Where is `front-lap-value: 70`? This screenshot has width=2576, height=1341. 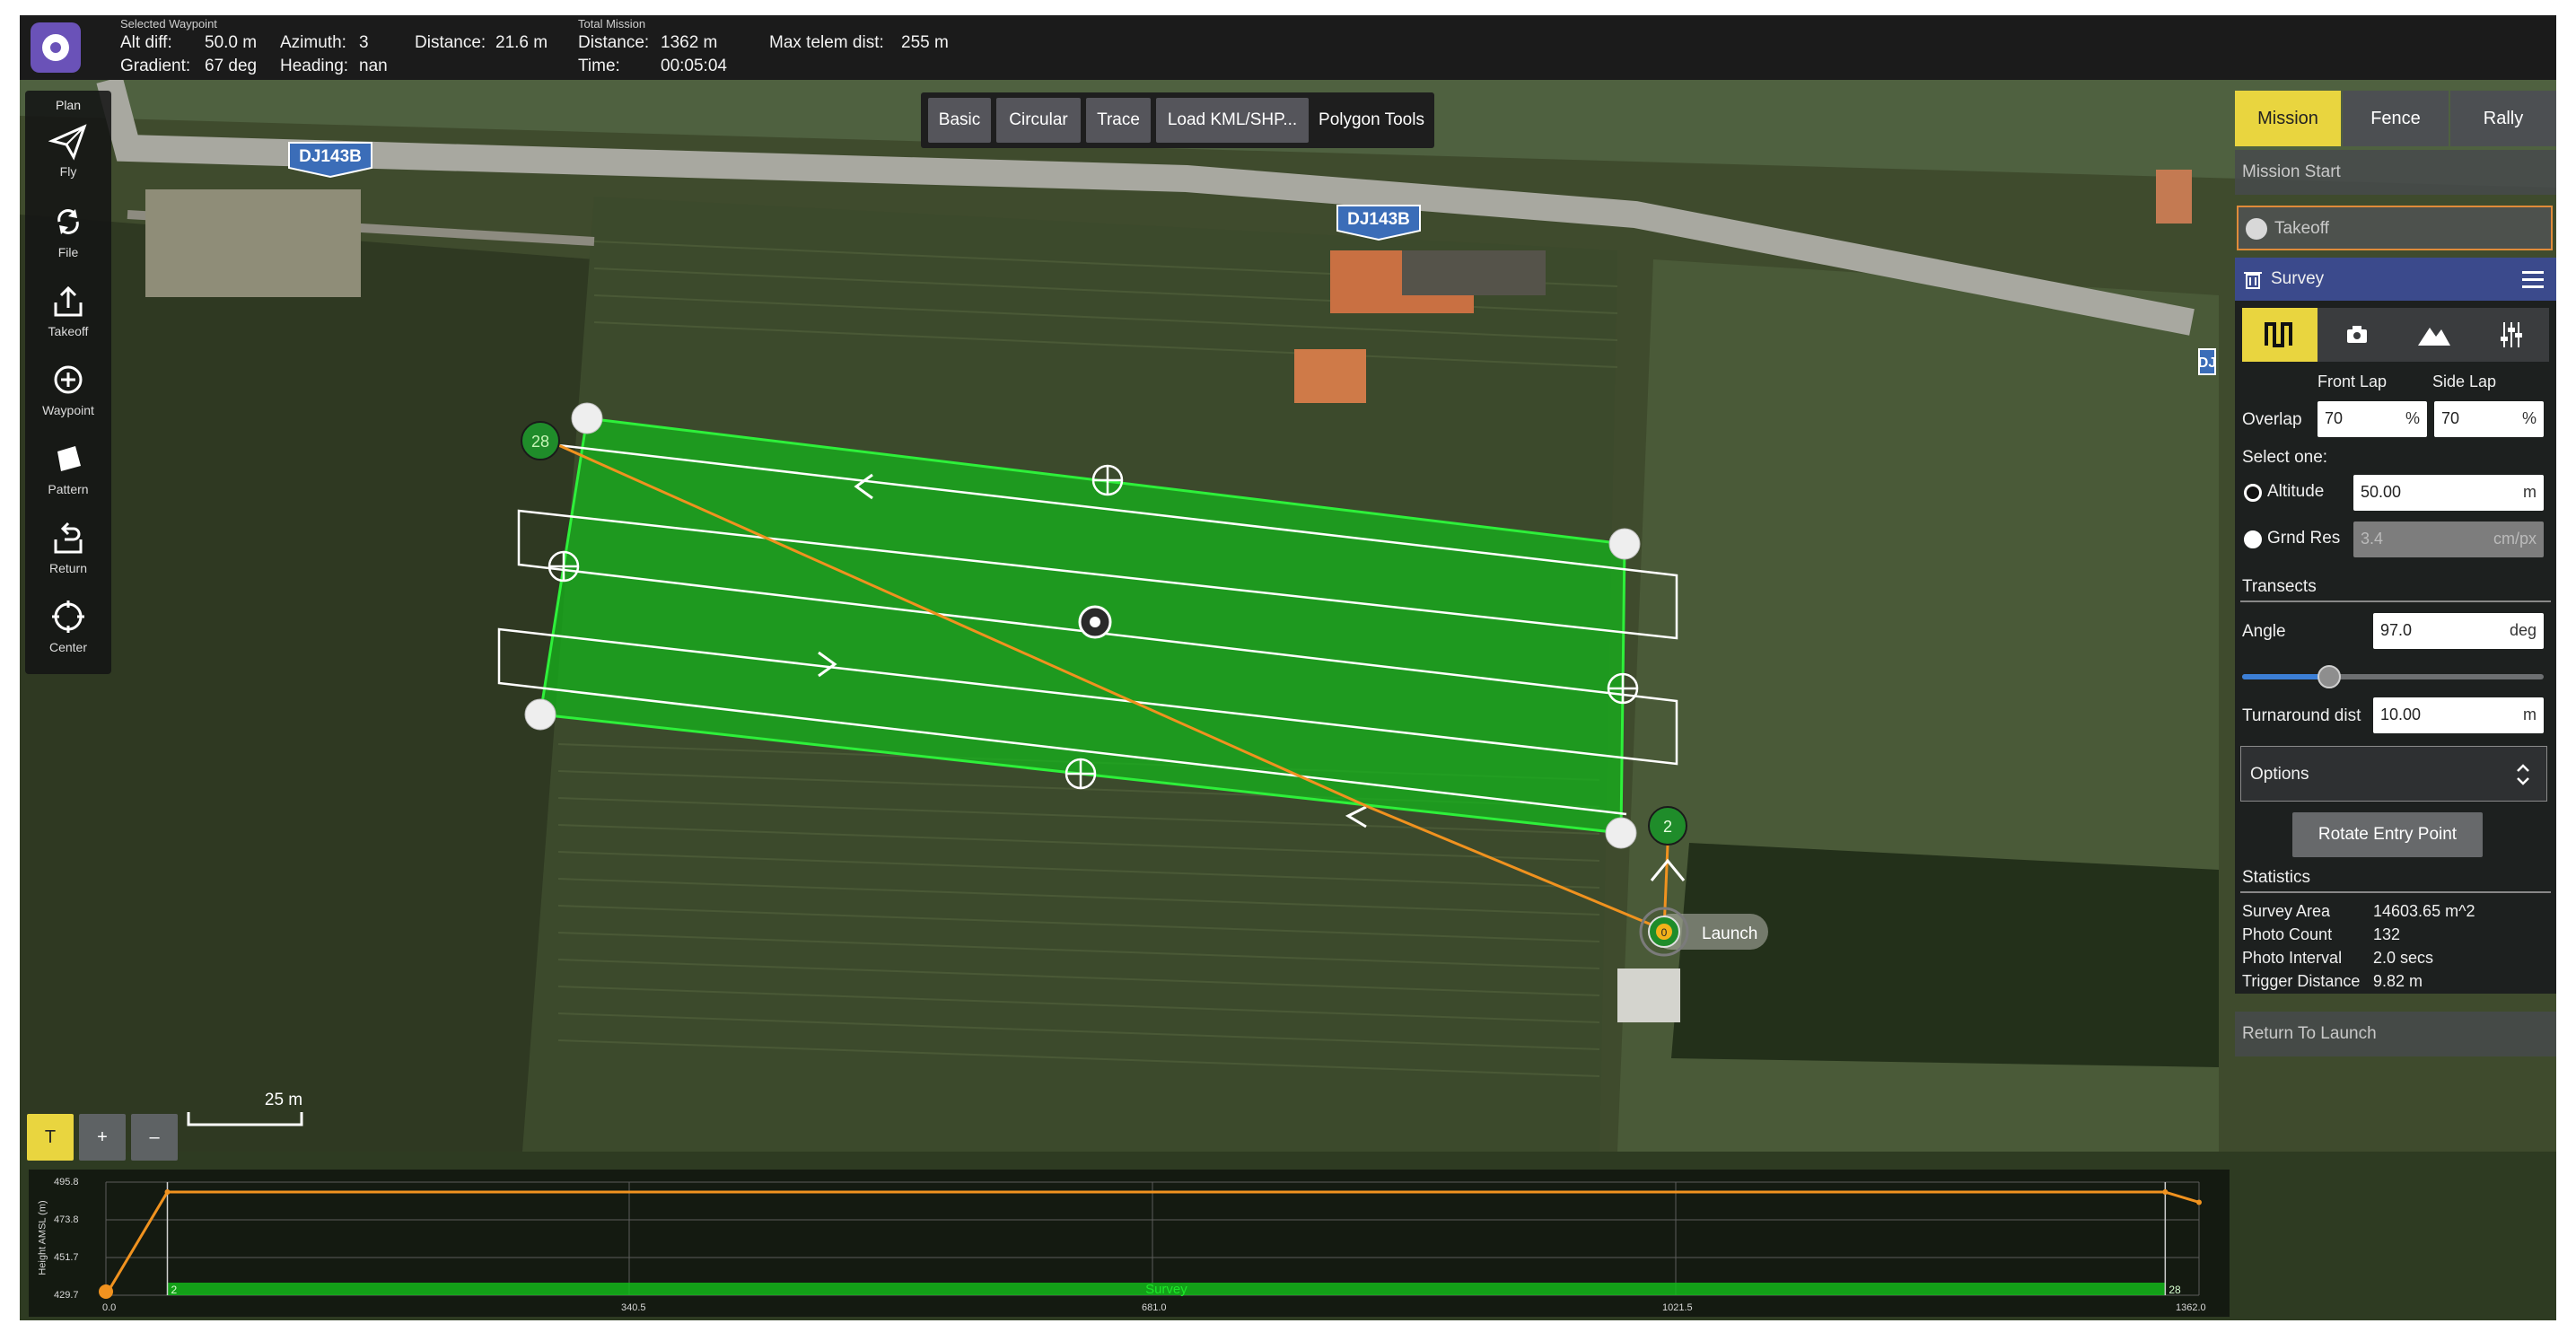 front-lap-value: 70 is located at coordinates (2334, 418).